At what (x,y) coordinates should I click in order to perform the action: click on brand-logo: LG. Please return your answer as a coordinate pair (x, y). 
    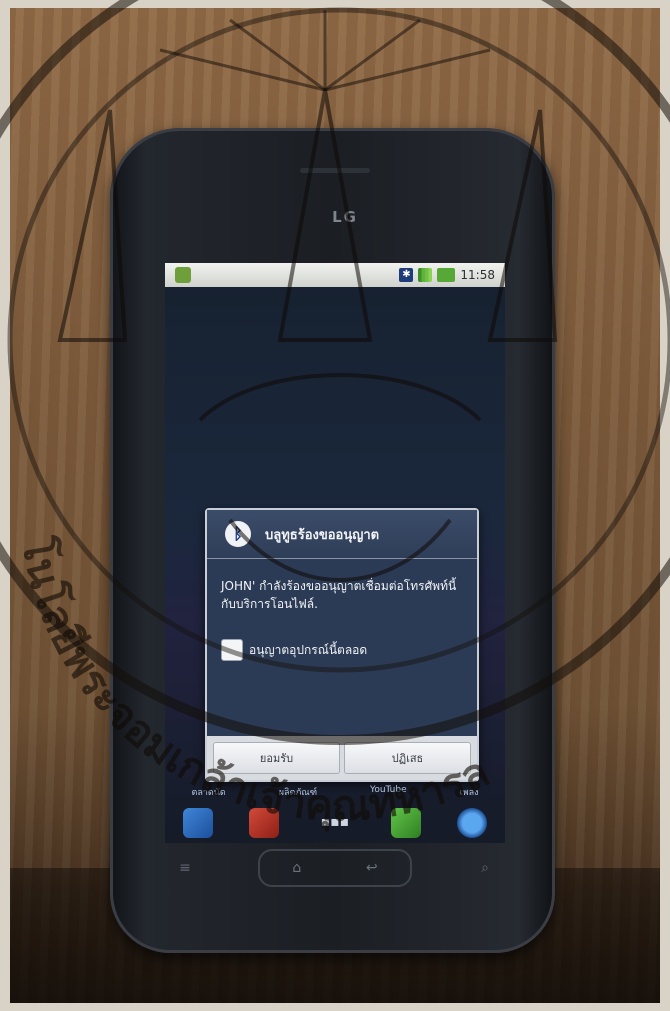
    Looking at the image, I should click on (345, 217).